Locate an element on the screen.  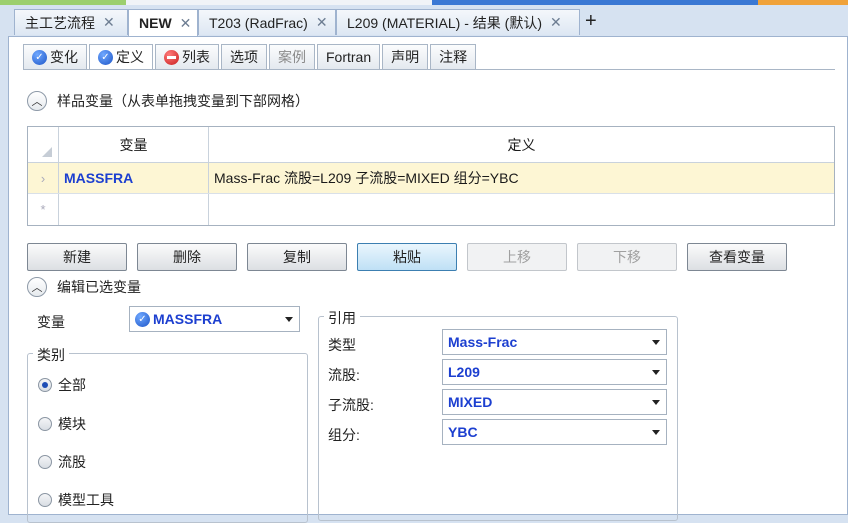
type-select: Mass-Frac is located at coordinates (554, 342).